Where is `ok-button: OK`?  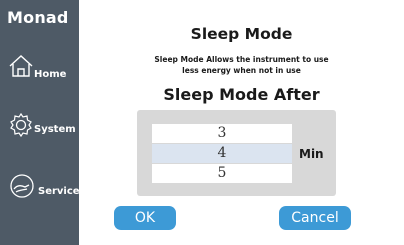 ok-button: OK is located at coordinates (145, 218).